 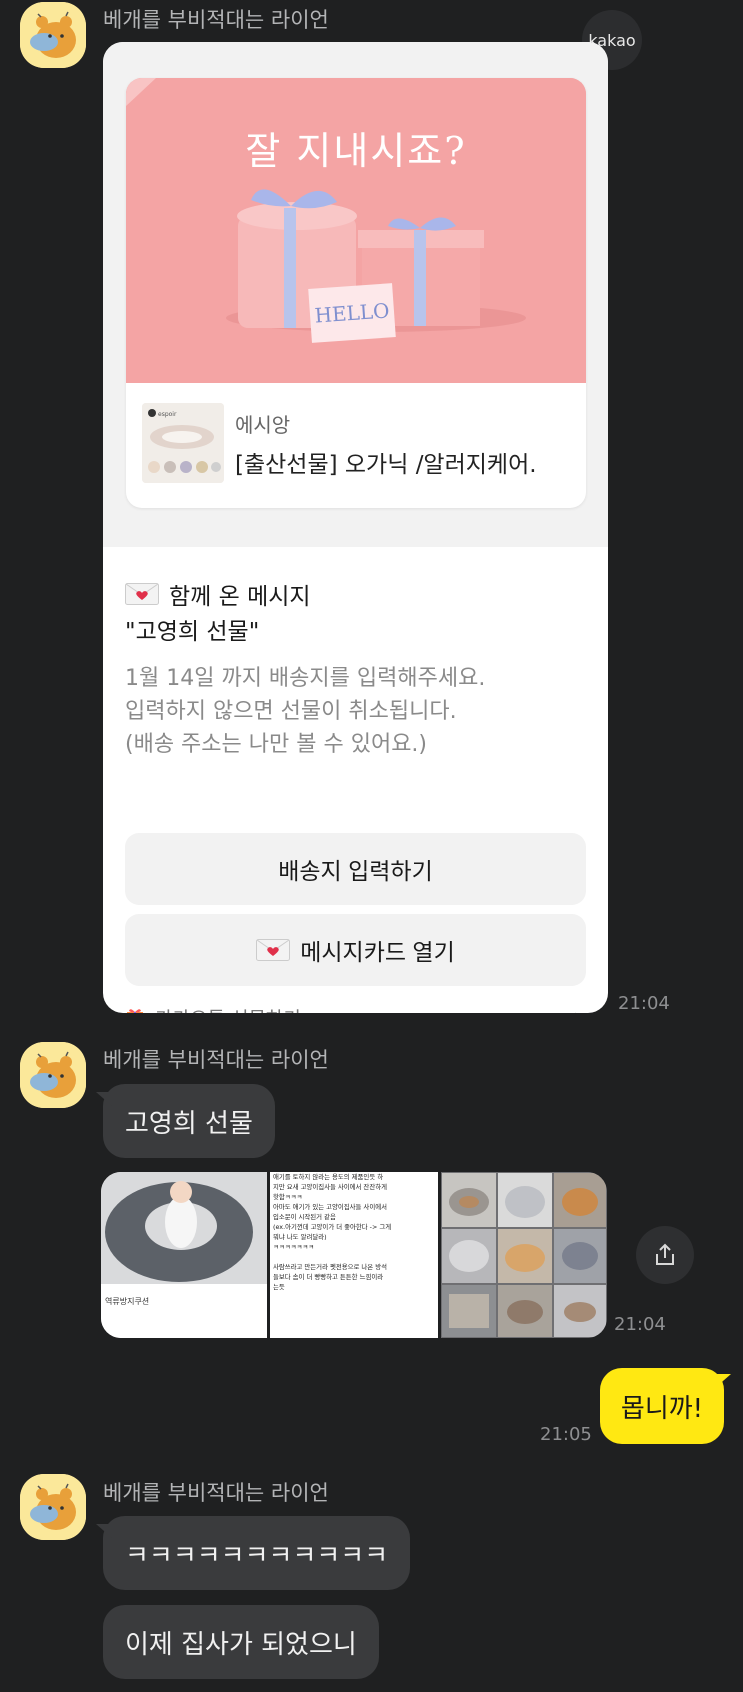 What do you see at coordinates (662, 1406) in the screenshot?
I see `my-chat-bubble: 몹니까!` at bounding box center [662, 1406].